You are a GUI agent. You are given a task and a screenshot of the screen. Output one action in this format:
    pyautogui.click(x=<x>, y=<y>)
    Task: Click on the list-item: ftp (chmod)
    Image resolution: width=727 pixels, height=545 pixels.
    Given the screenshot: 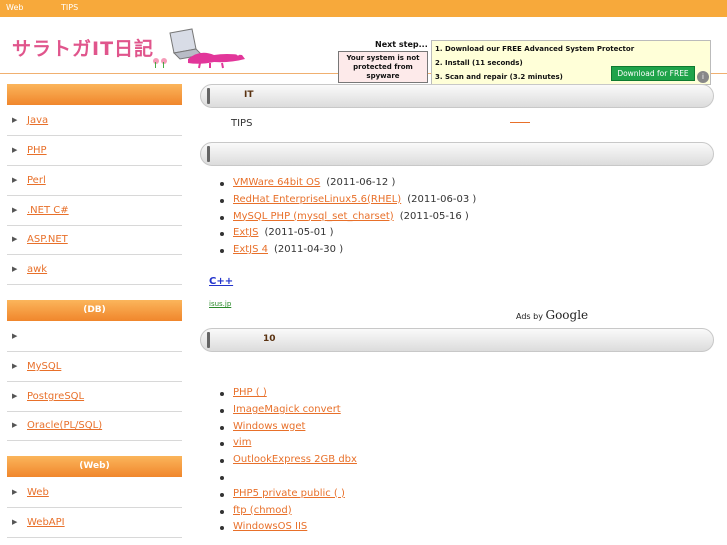 What is the action you would take?
    pyautogui.click(x=287, y=513)
    